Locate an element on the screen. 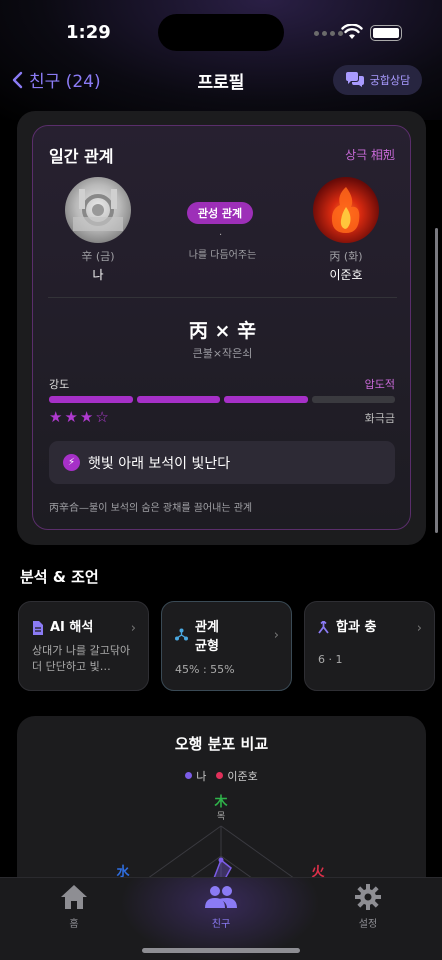 This screenshot has height=960, width=442. strength-value: 압도적 is located at coordinates (379, 384).